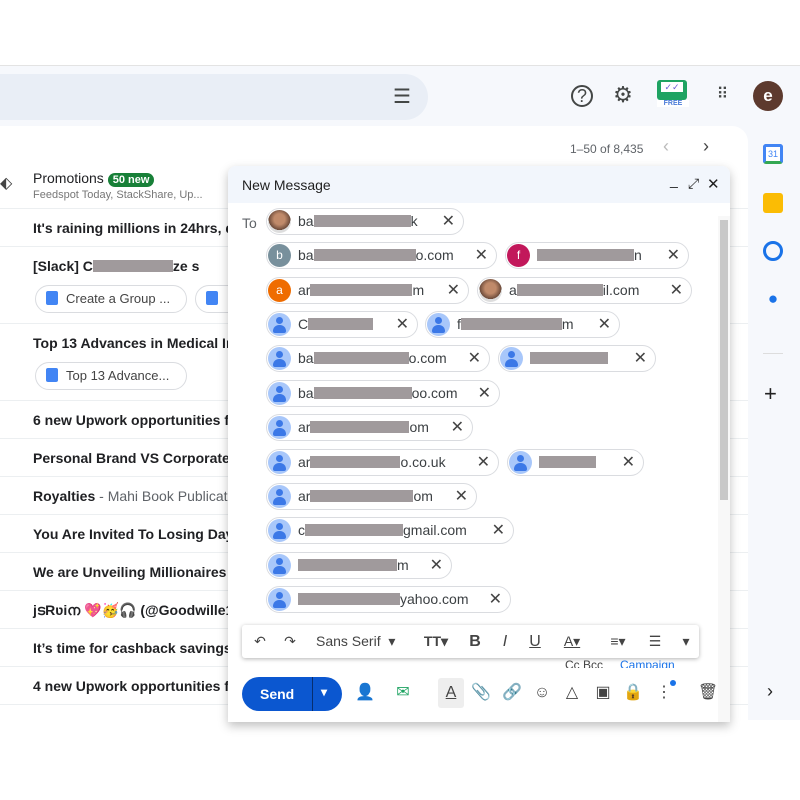 The image size is (800, 800). I want to click on text-format-icon: A, so click(451, 693).